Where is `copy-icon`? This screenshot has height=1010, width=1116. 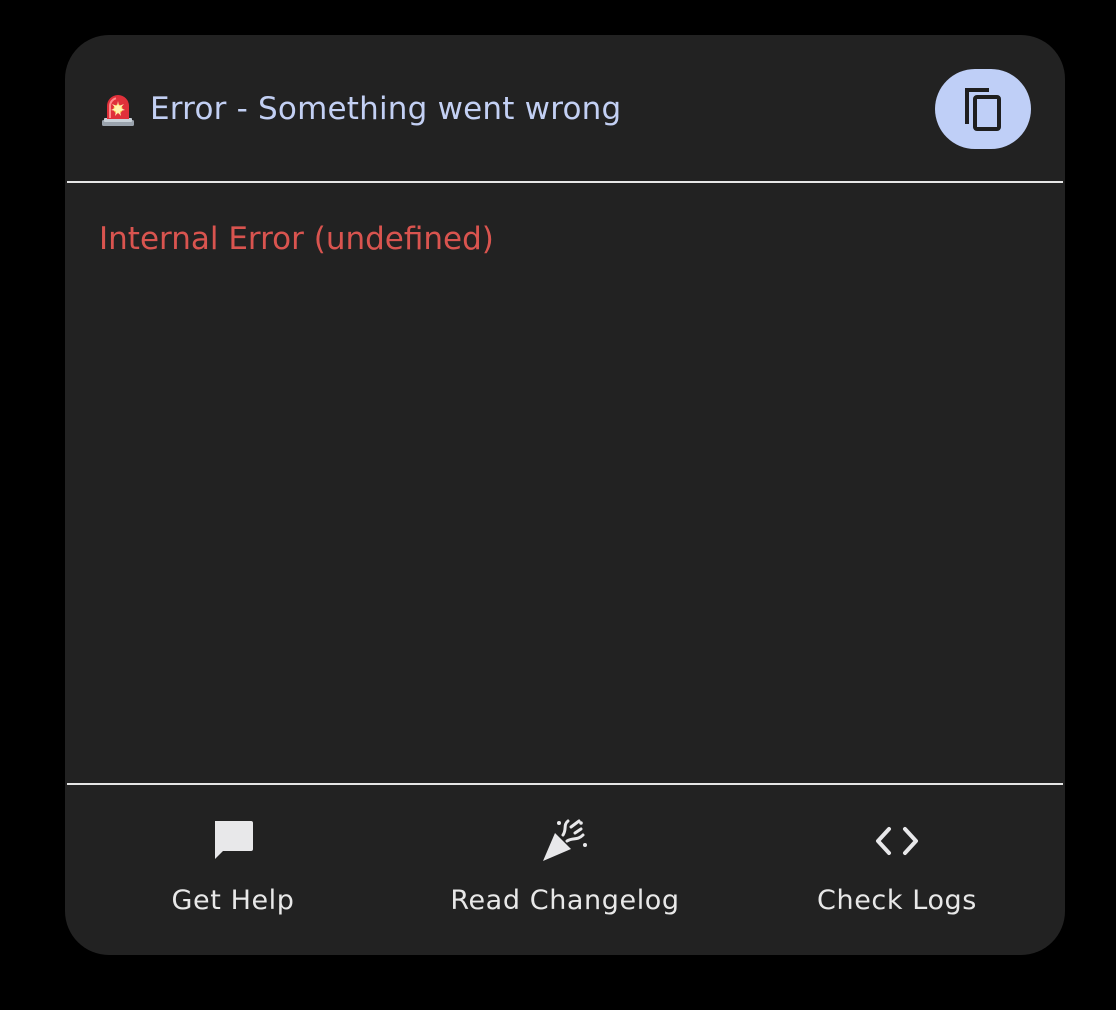
copy-icon is located at coordinates (983, 109).